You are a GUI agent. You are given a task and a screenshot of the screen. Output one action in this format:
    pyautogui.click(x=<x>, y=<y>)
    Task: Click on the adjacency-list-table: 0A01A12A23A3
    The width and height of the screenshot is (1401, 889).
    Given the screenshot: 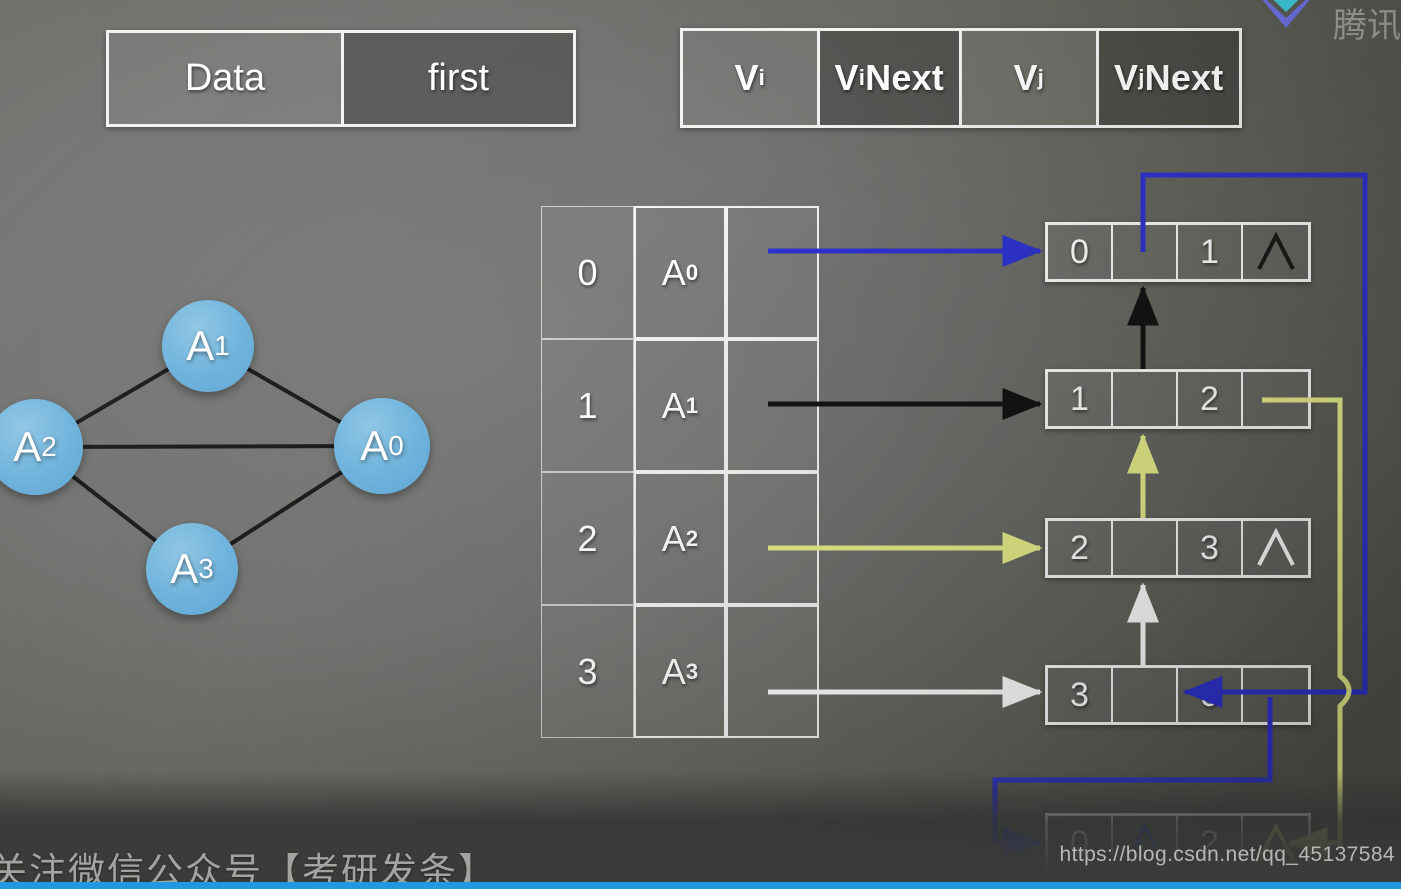 What is the action you would take?
    pyautogui.click(x=680, y=472)
    